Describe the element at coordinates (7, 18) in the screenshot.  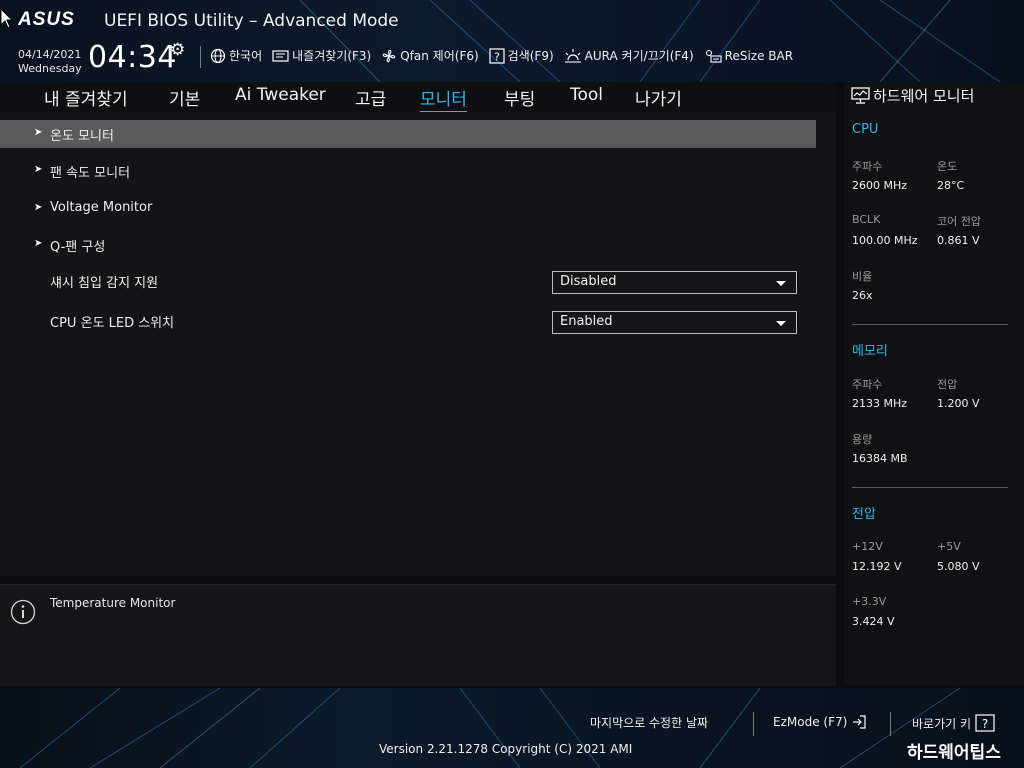
I see `mouse-cursor-icon` at that location.